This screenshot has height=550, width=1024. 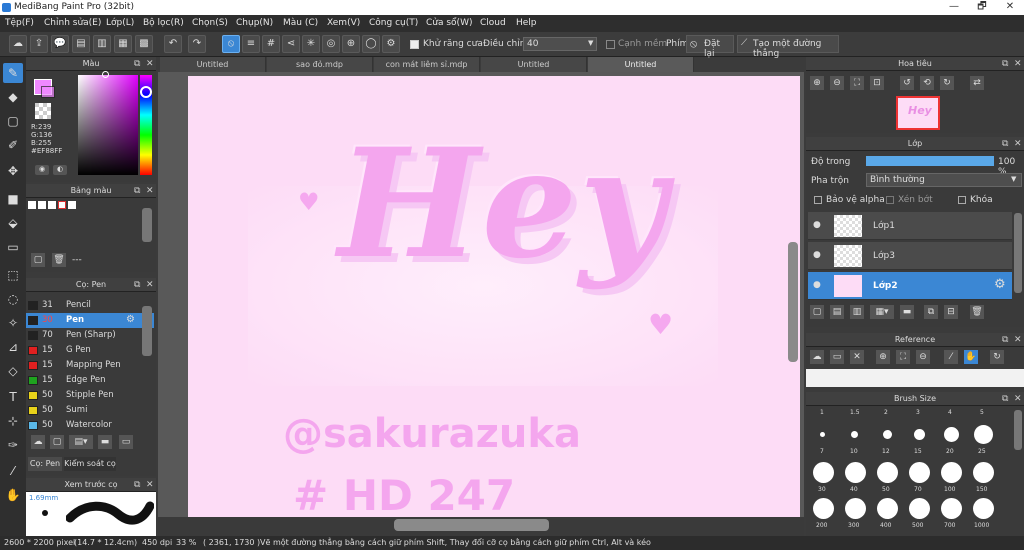 I want to click on reset-button: ⦸ Đặt lại, so click(x=710, y=47).